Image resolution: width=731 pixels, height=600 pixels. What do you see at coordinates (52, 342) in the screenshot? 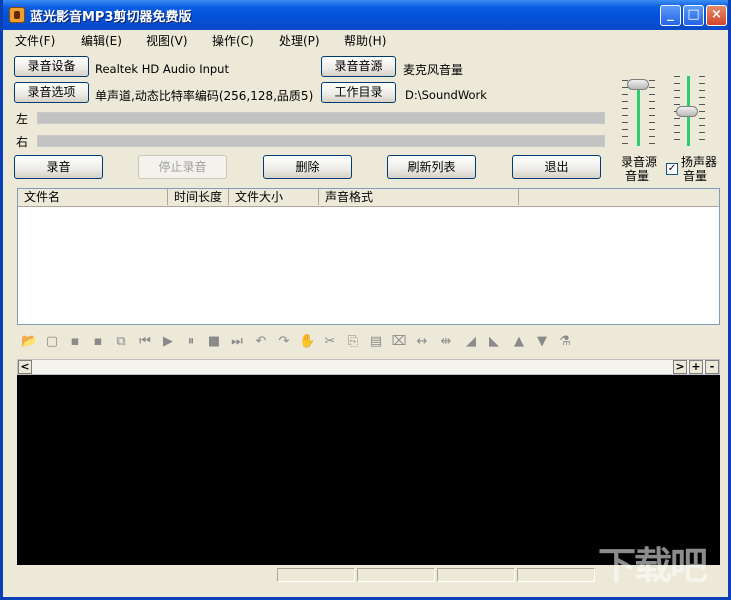
I see `new-file-icon: ▢` at bounding box center [52, 342].